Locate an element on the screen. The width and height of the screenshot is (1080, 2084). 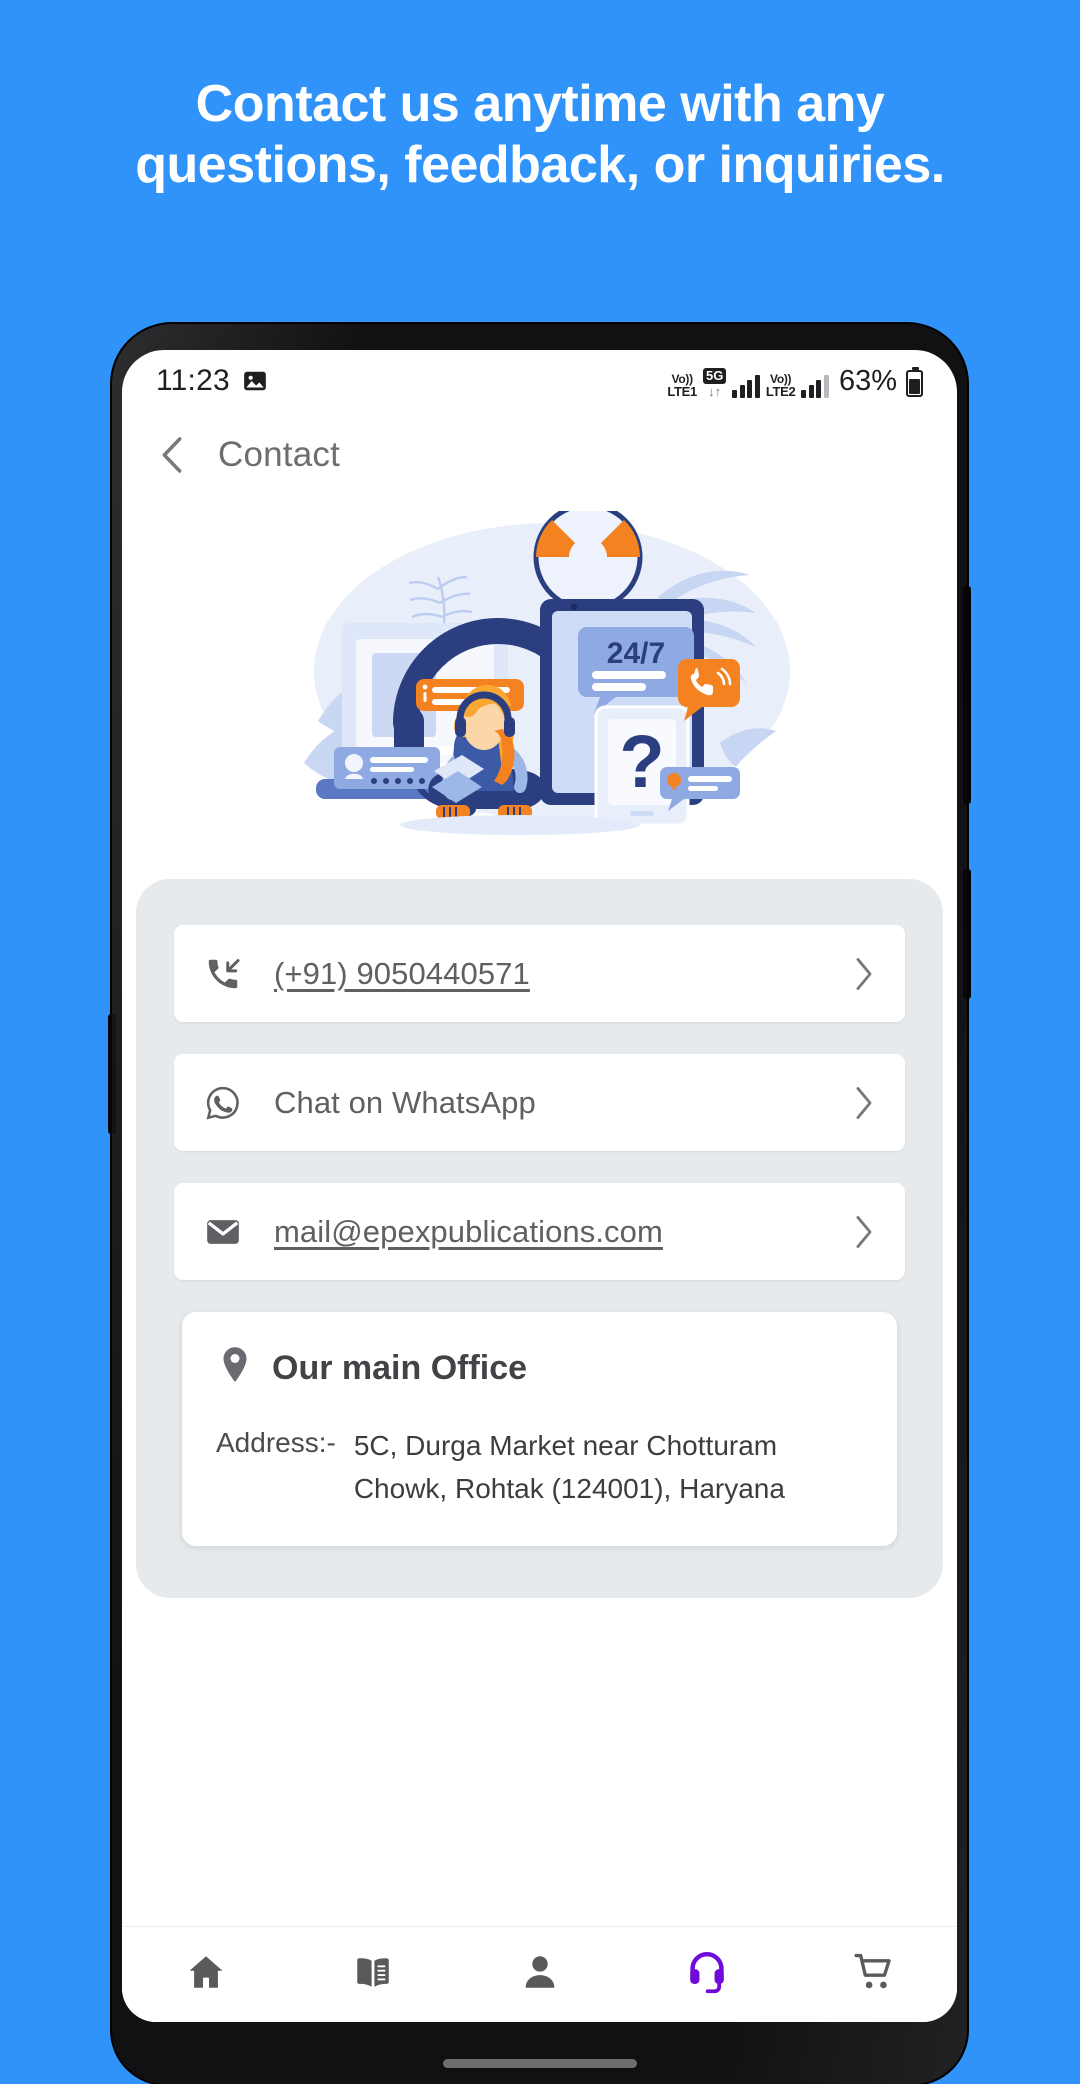
headset-icon is located at coordinates (707, 1974).